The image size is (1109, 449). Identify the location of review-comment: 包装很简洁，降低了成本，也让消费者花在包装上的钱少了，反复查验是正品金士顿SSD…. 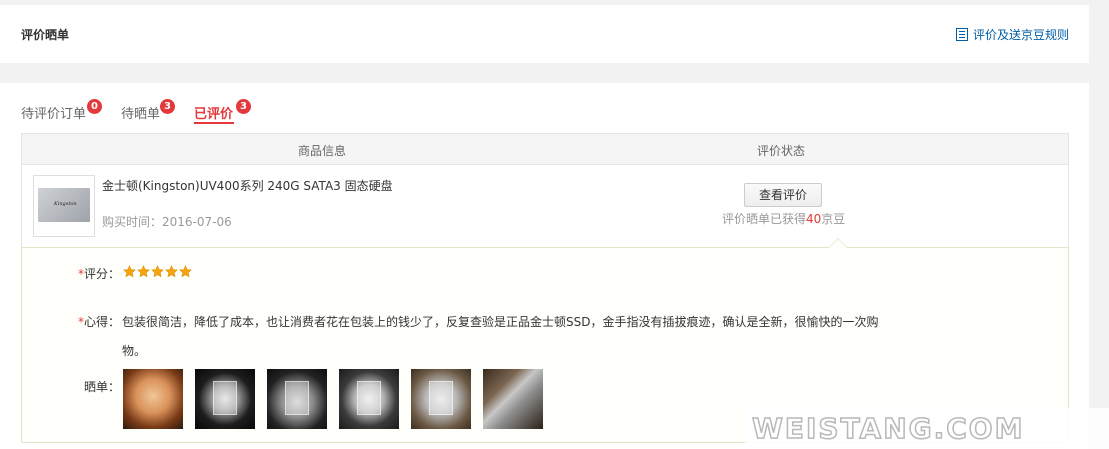
(500, 336).